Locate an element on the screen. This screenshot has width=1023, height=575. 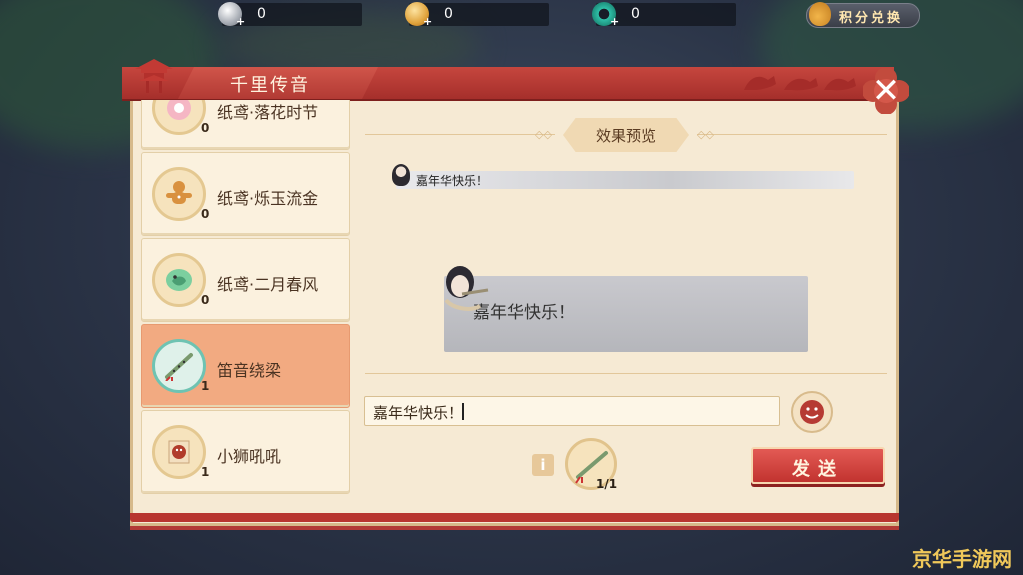
currency-jade: + 0 is located at coordinates (664, 15).